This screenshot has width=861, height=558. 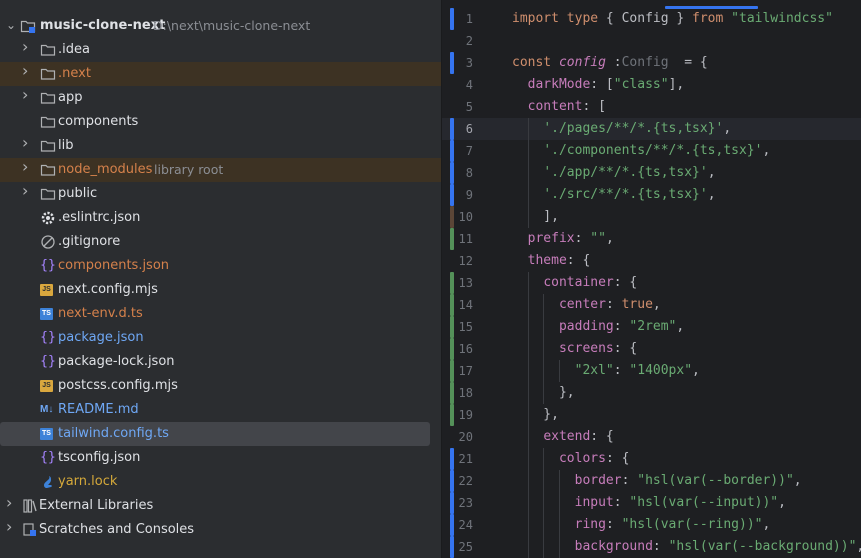 I want to click on chevron-down-icon: ⌄, so click(x=12, y=25).